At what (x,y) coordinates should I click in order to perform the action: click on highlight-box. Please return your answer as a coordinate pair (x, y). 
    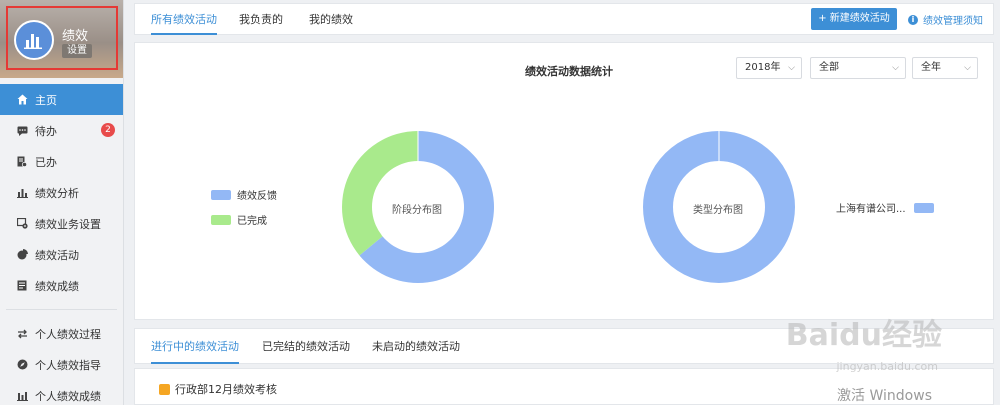
    Looking at the image, I should click on (62, 38).